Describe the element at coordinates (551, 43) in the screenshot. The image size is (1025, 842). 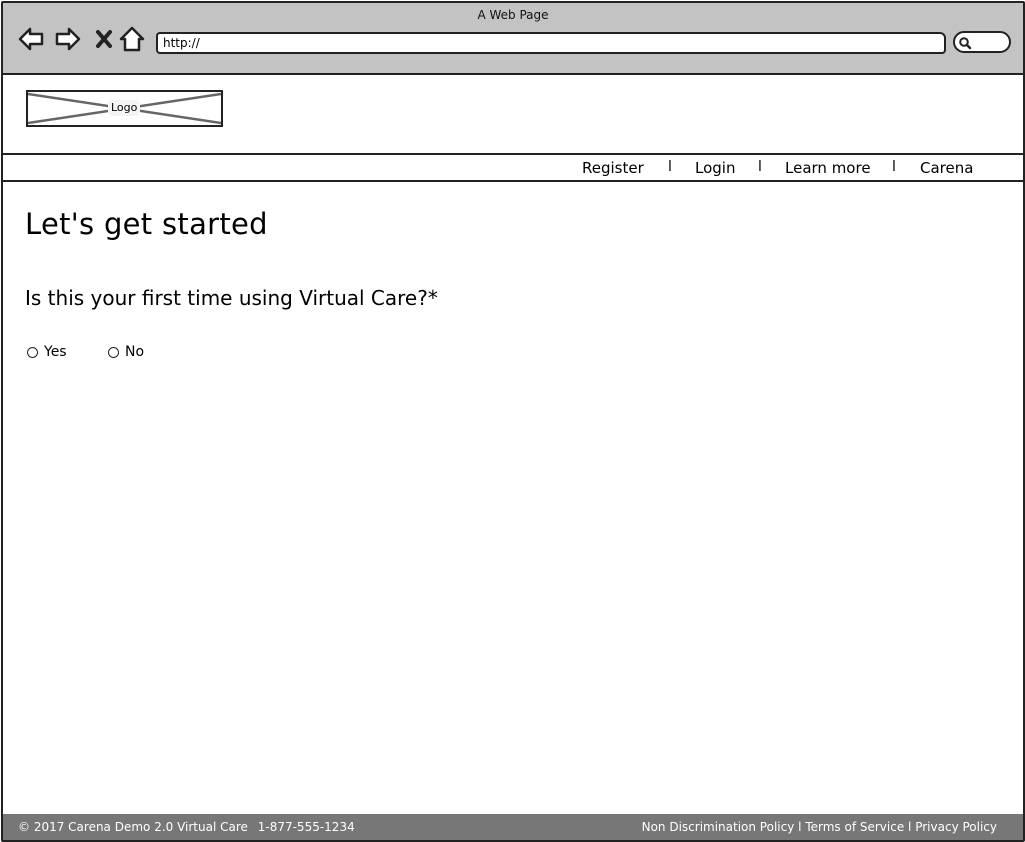
I see `url-input: http://` at that location.